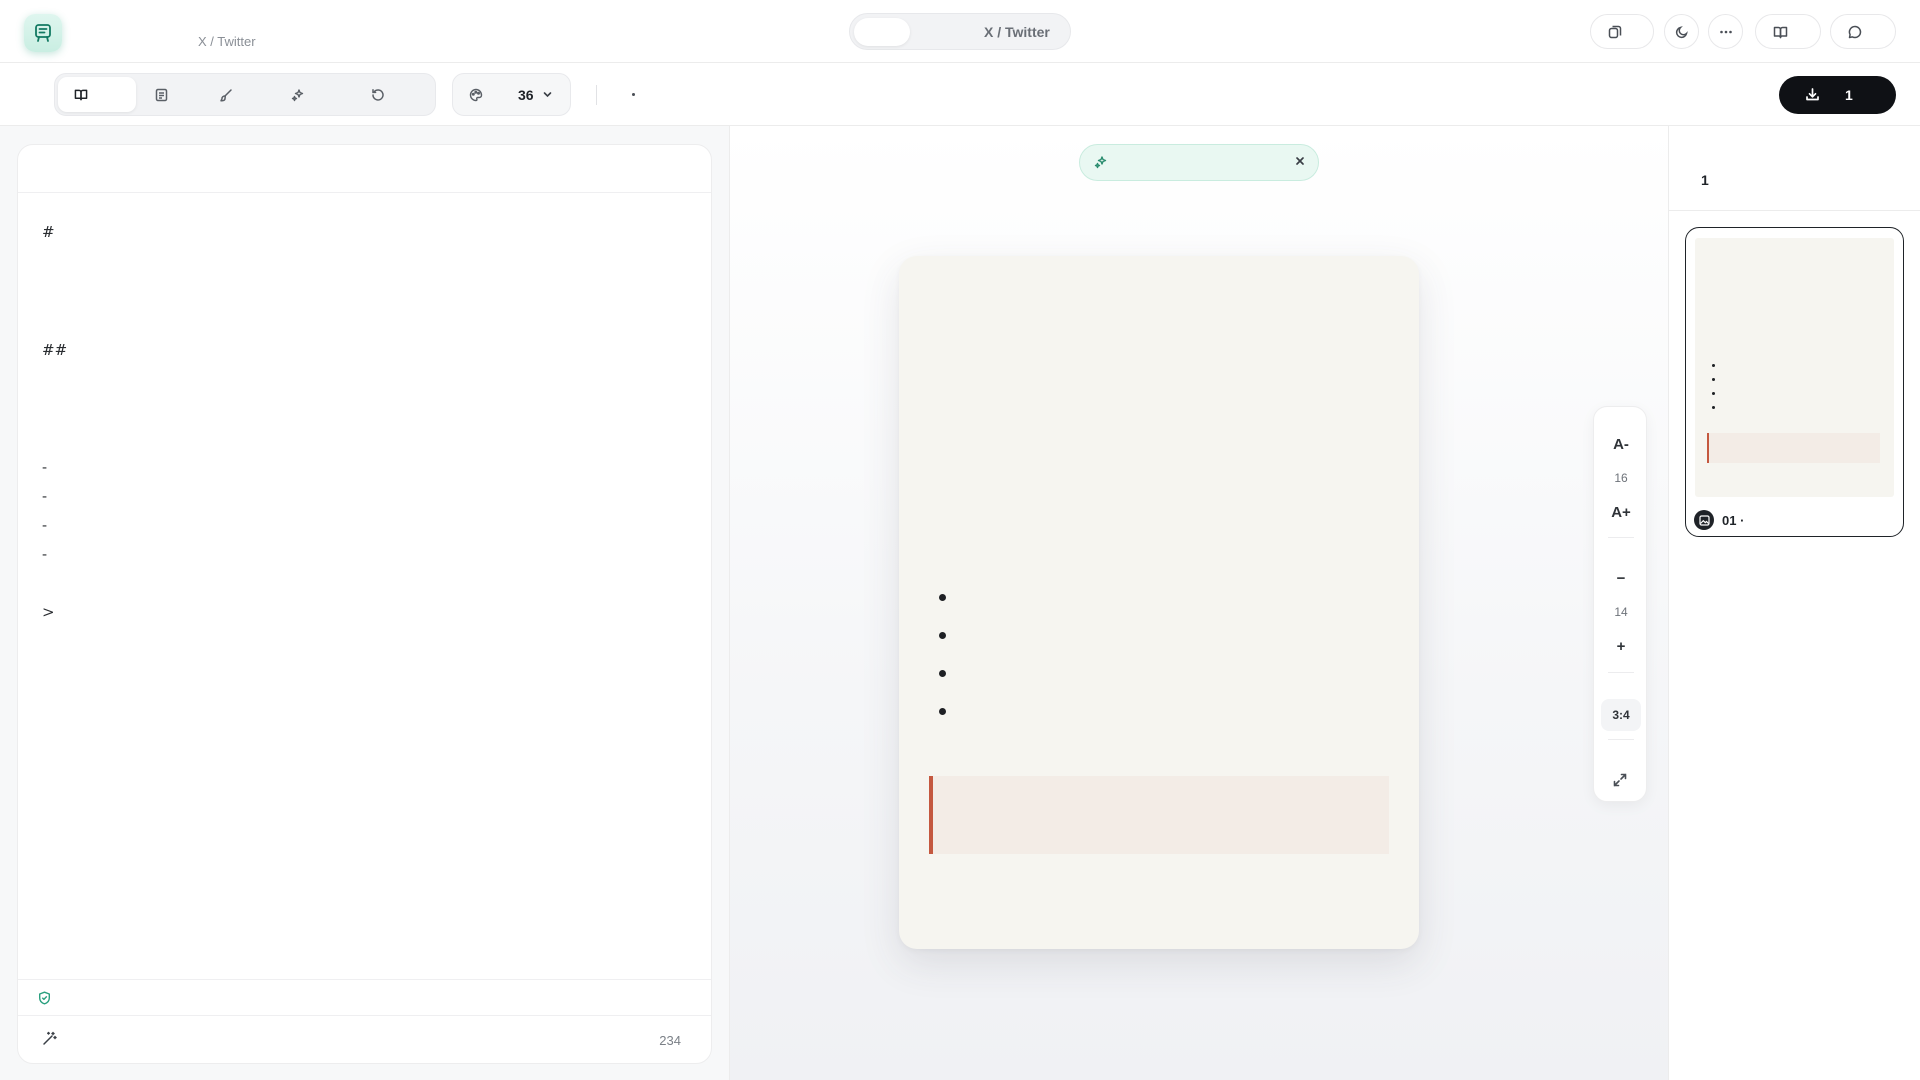 The width and height of the screenshot is (1920, 1080). What do you see at coordinates (44, 998) in the screenshot?
I see `shield-check-icon` at bounding box center [44, 998].